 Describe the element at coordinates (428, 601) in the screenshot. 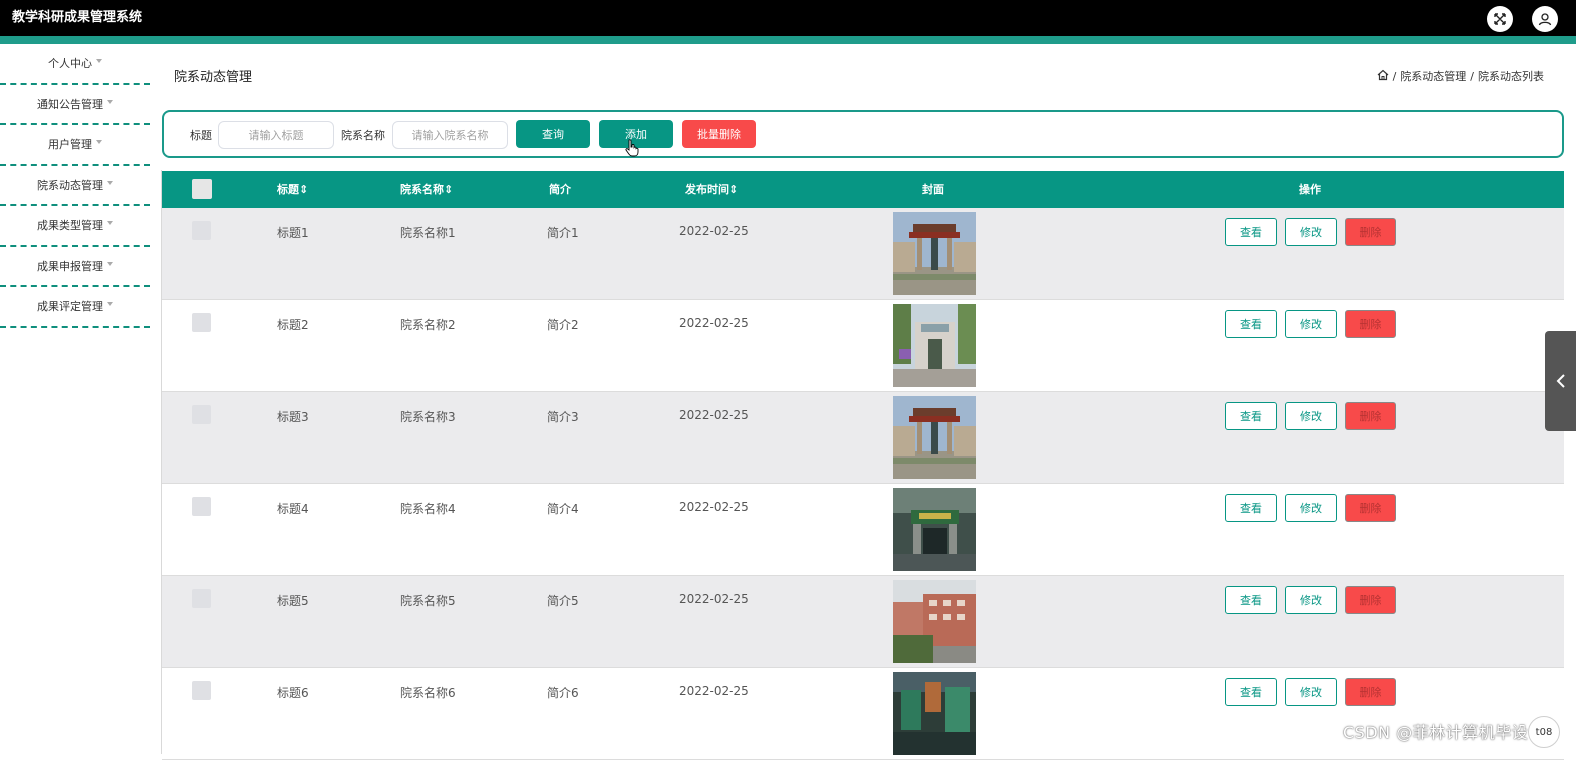

I see `cell-dept: 院系名称5` at that location.